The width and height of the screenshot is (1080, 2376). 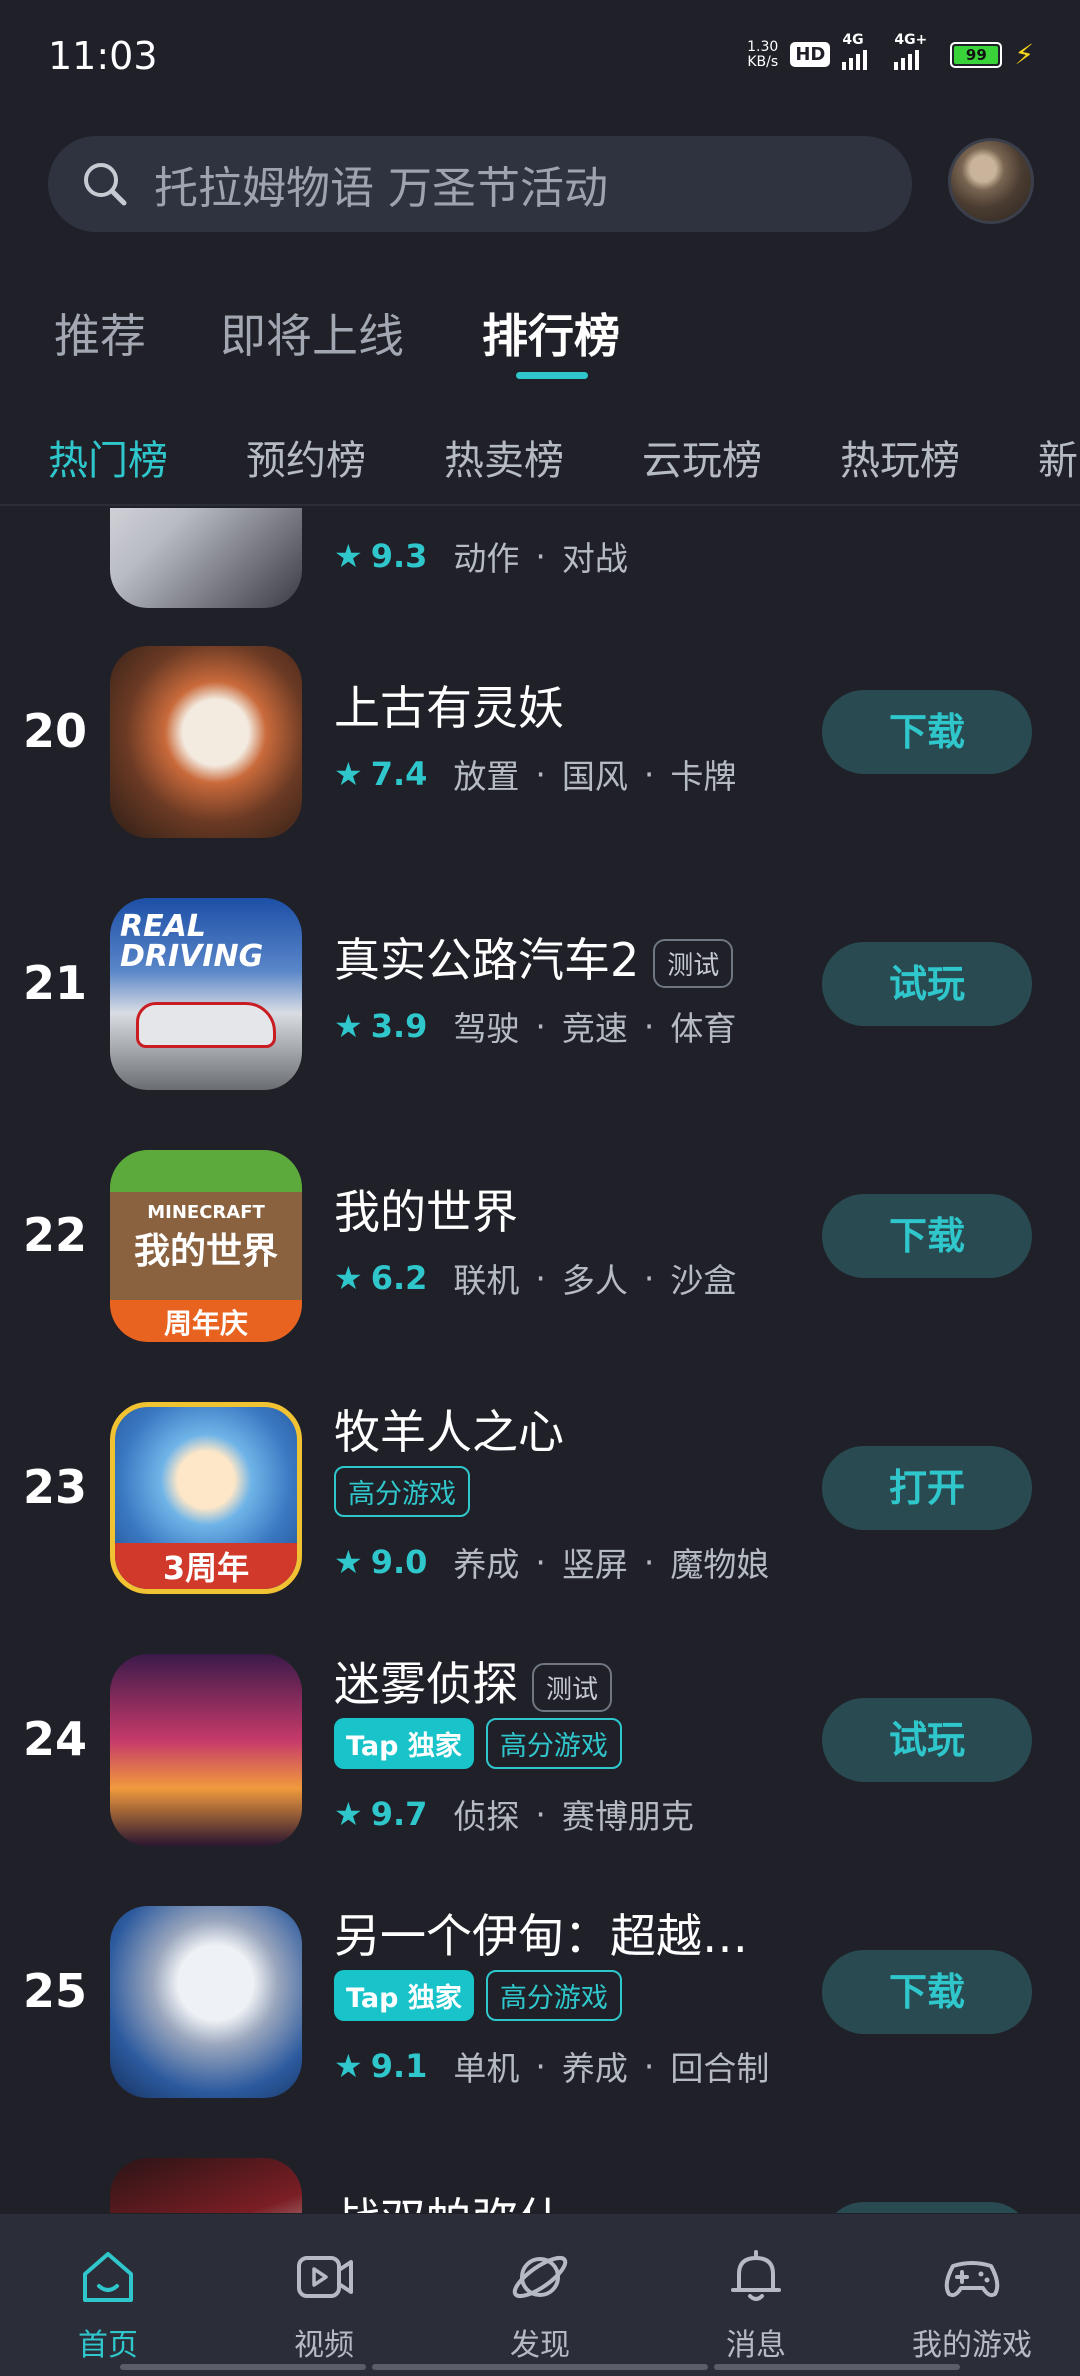 What do you see at coordinates (54, 1235) in the screenshot?
I see `rank-number: 22` at bounding box center [54, 1235].